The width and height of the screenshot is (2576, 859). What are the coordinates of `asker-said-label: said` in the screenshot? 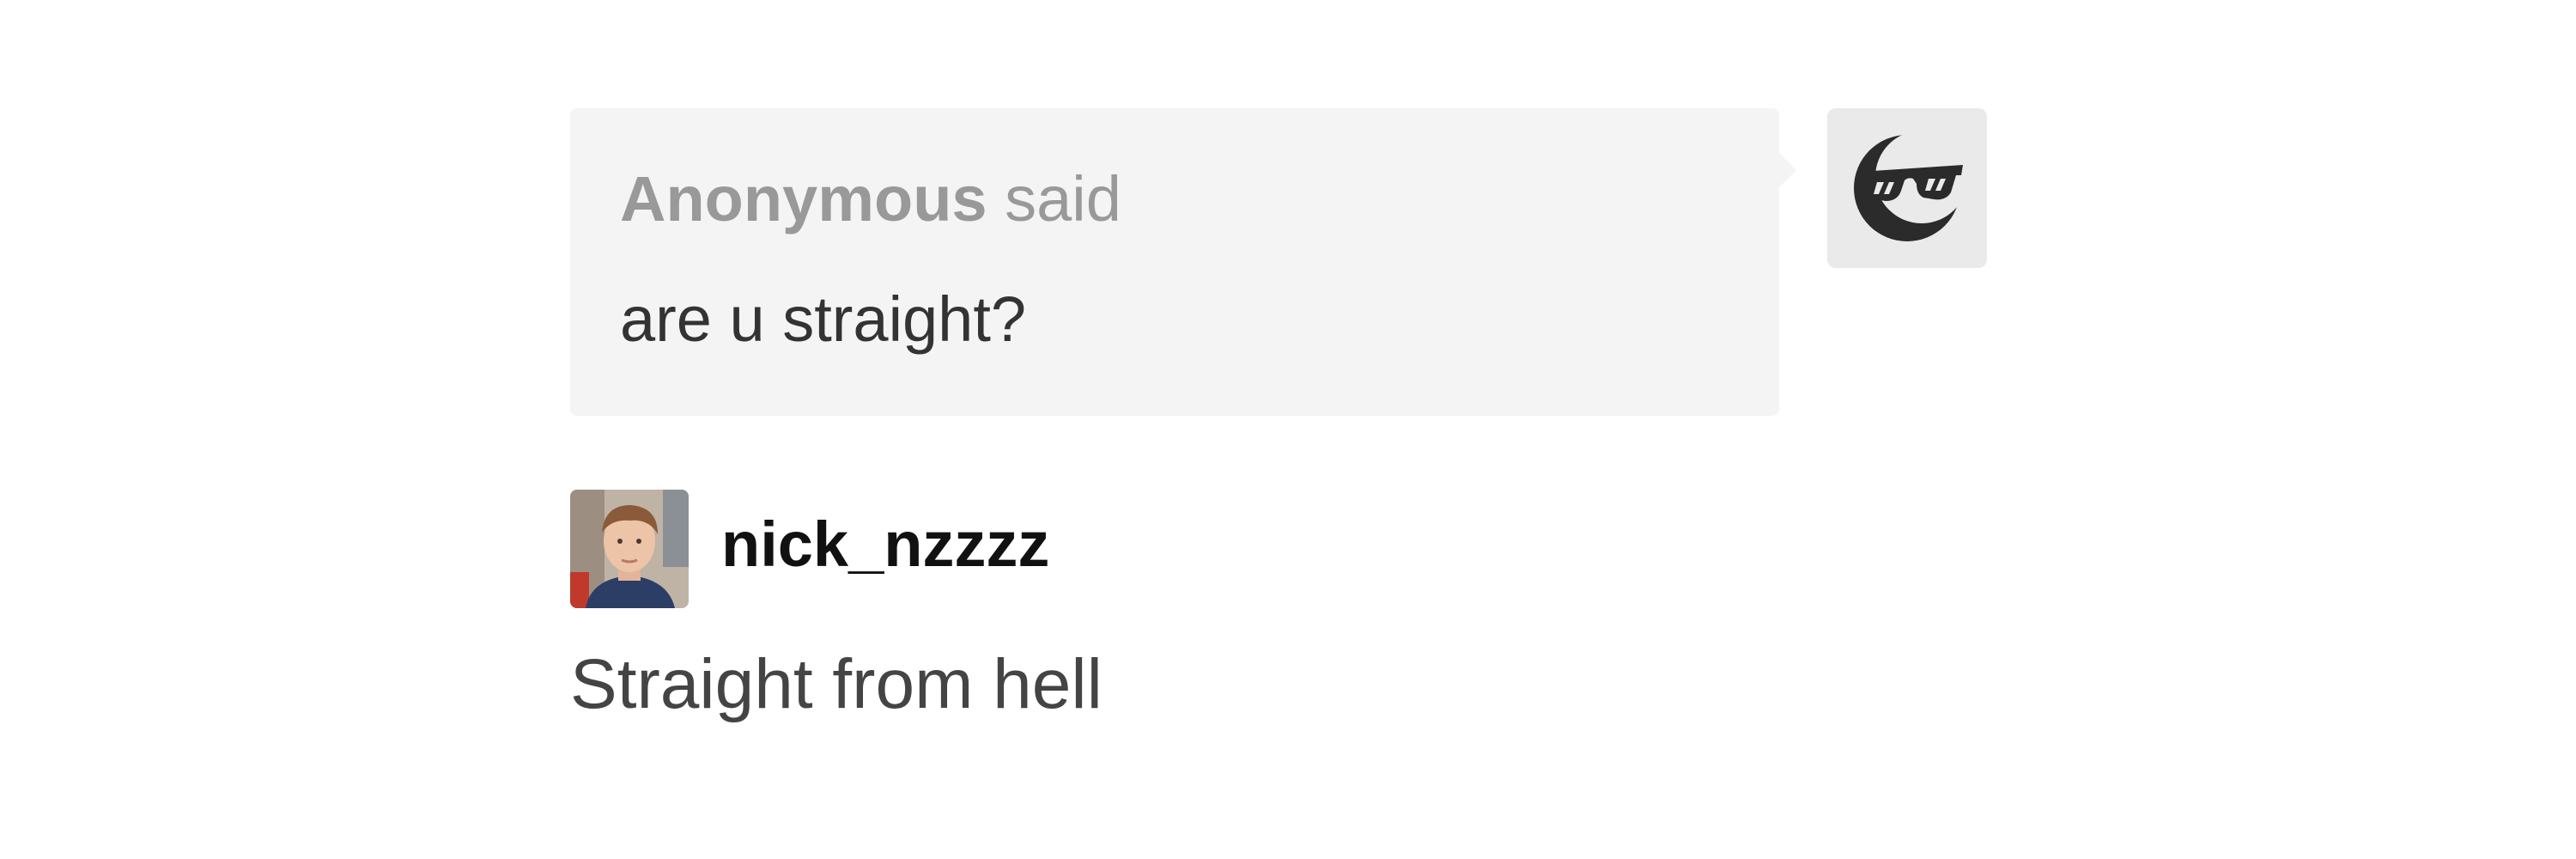 It's located at (1054, 199).